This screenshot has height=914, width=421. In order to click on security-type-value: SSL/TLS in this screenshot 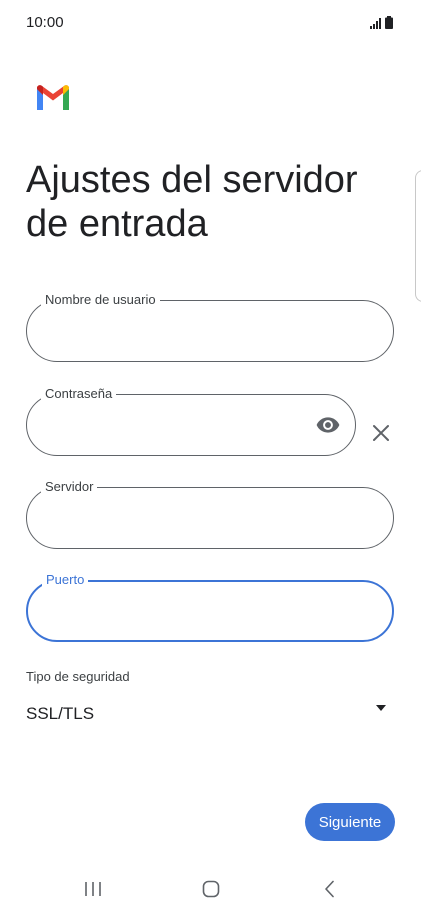, I will do `click(60, 713)`.